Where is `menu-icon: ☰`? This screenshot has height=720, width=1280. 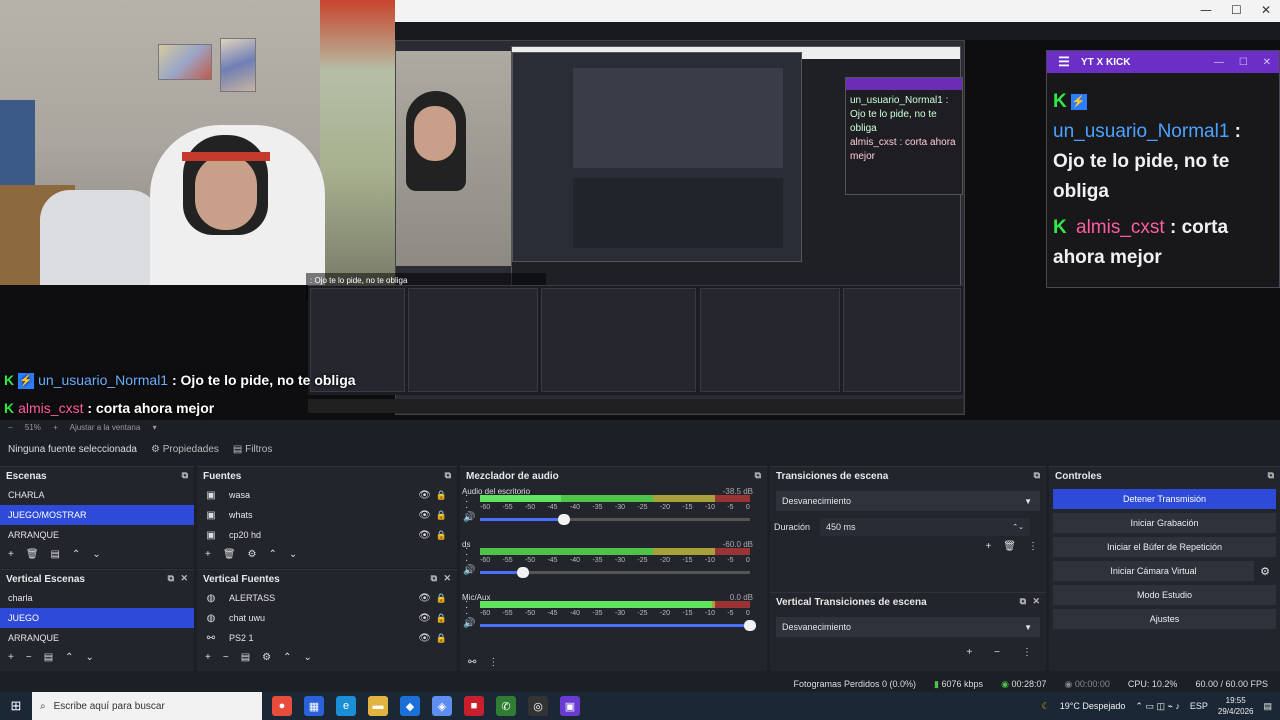 menu-icon: ☰ is located at coordinates (1064, 62).